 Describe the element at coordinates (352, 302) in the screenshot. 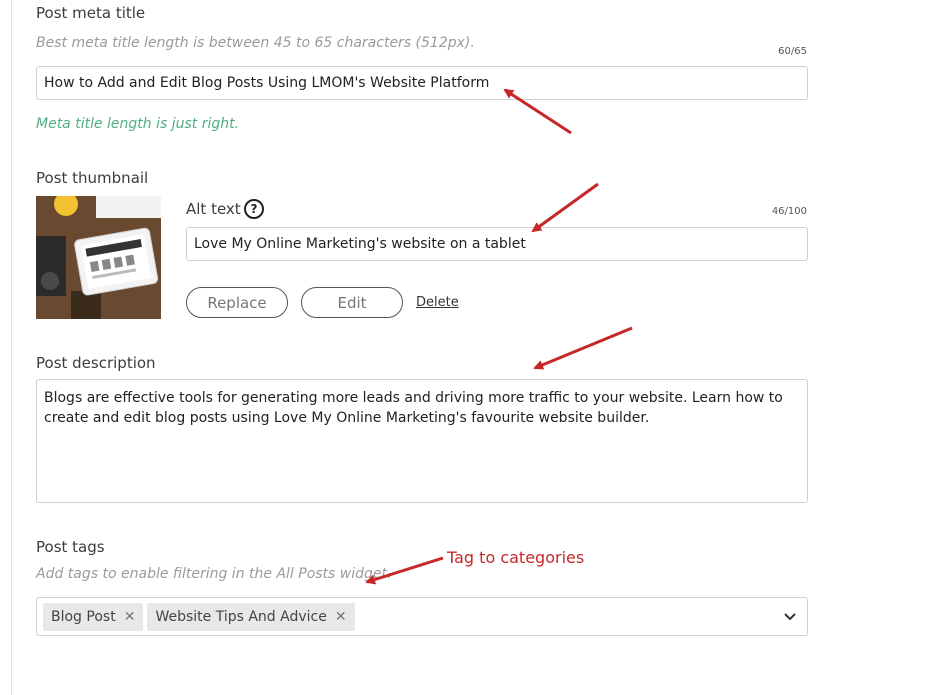

I see `edit-button: Edit` at that location.